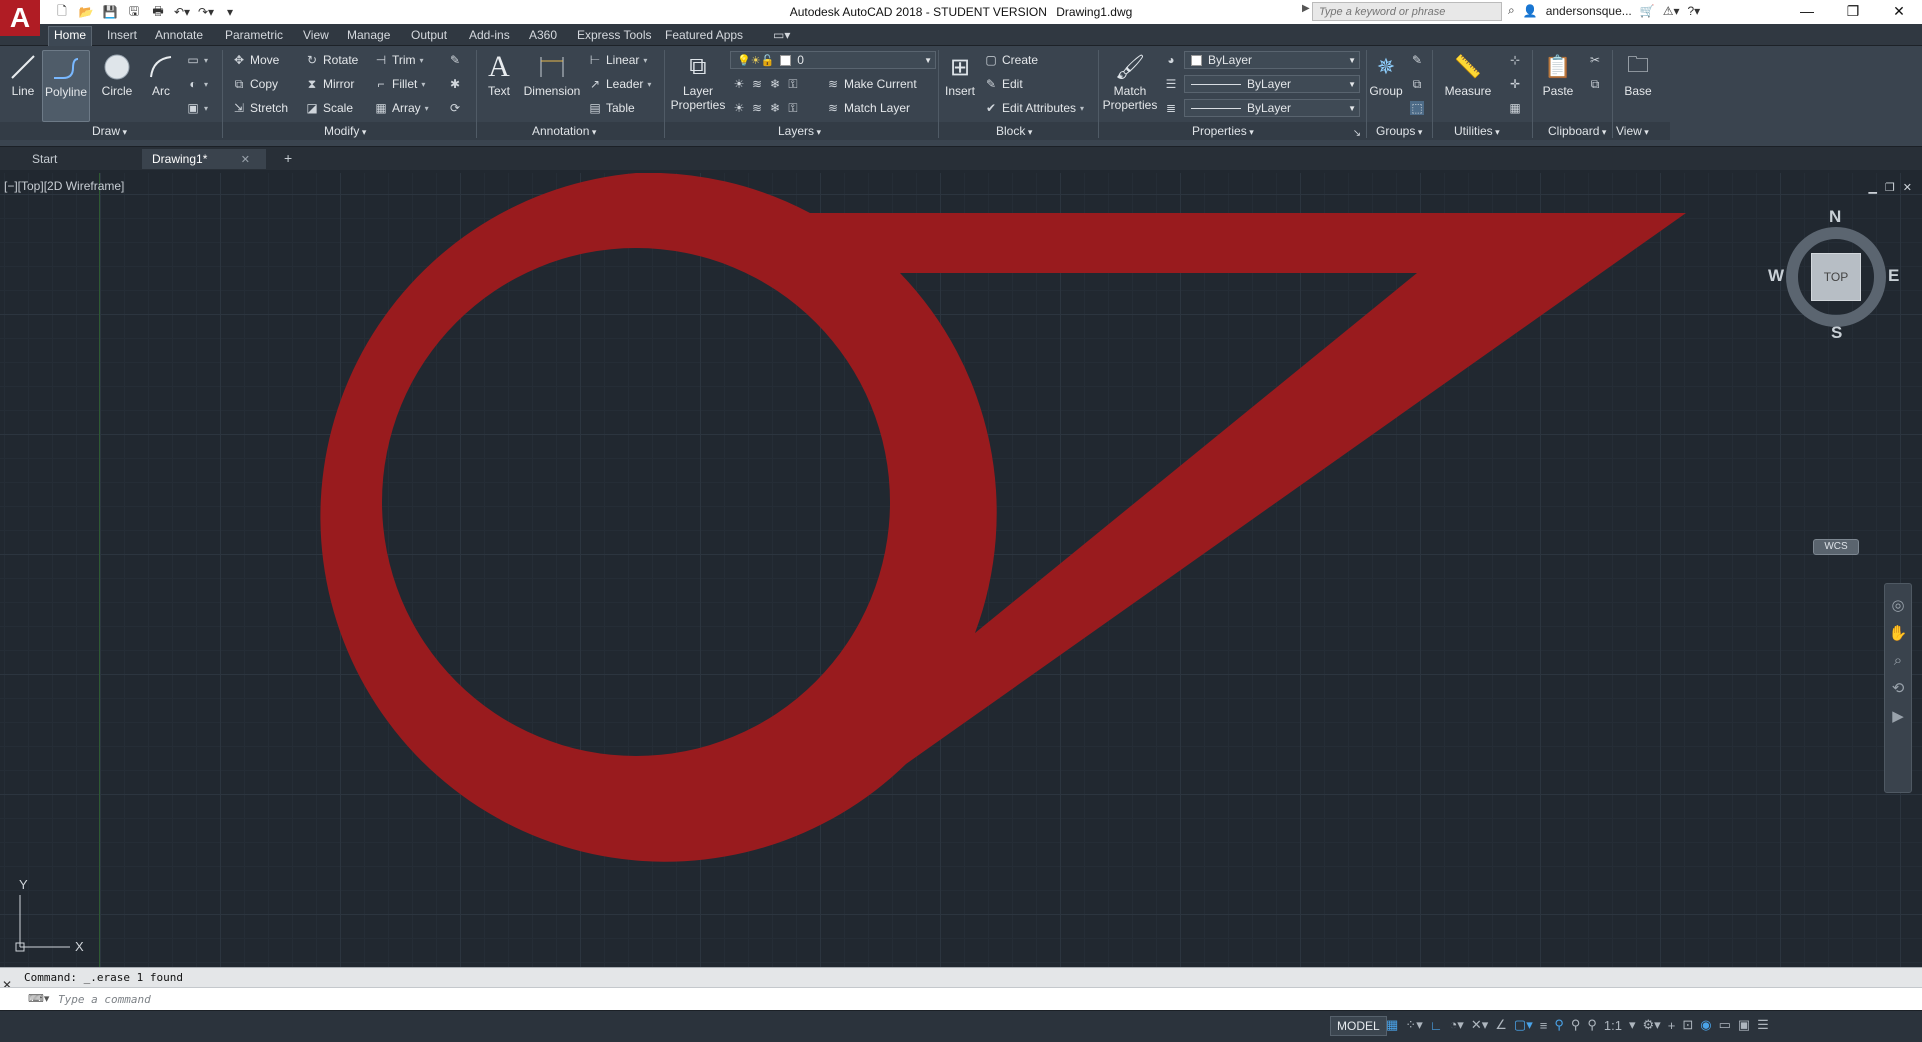  What do you see at coordinates (1595, 84) in the screenshot?
I see `copy-clip-icon: ⧉` at bounding box center [1595, 84].